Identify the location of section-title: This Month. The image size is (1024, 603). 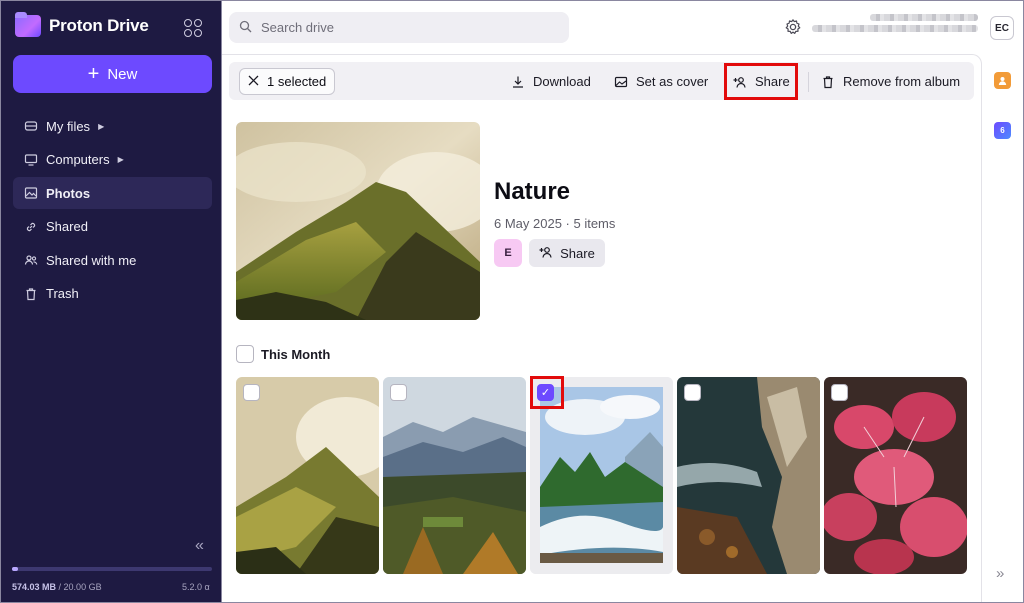
(296, 354).